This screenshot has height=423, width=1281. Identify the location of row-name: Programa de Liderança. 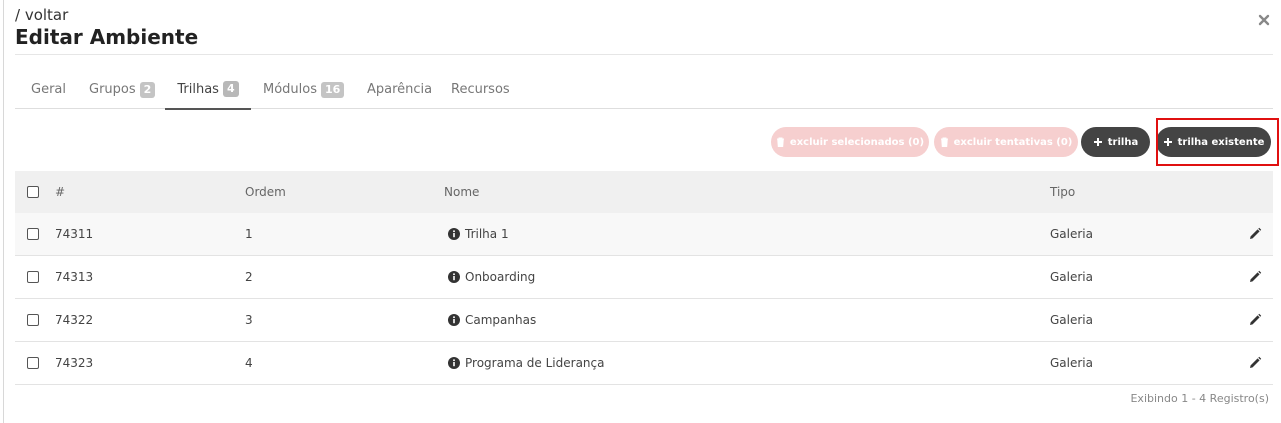
(535, 363).